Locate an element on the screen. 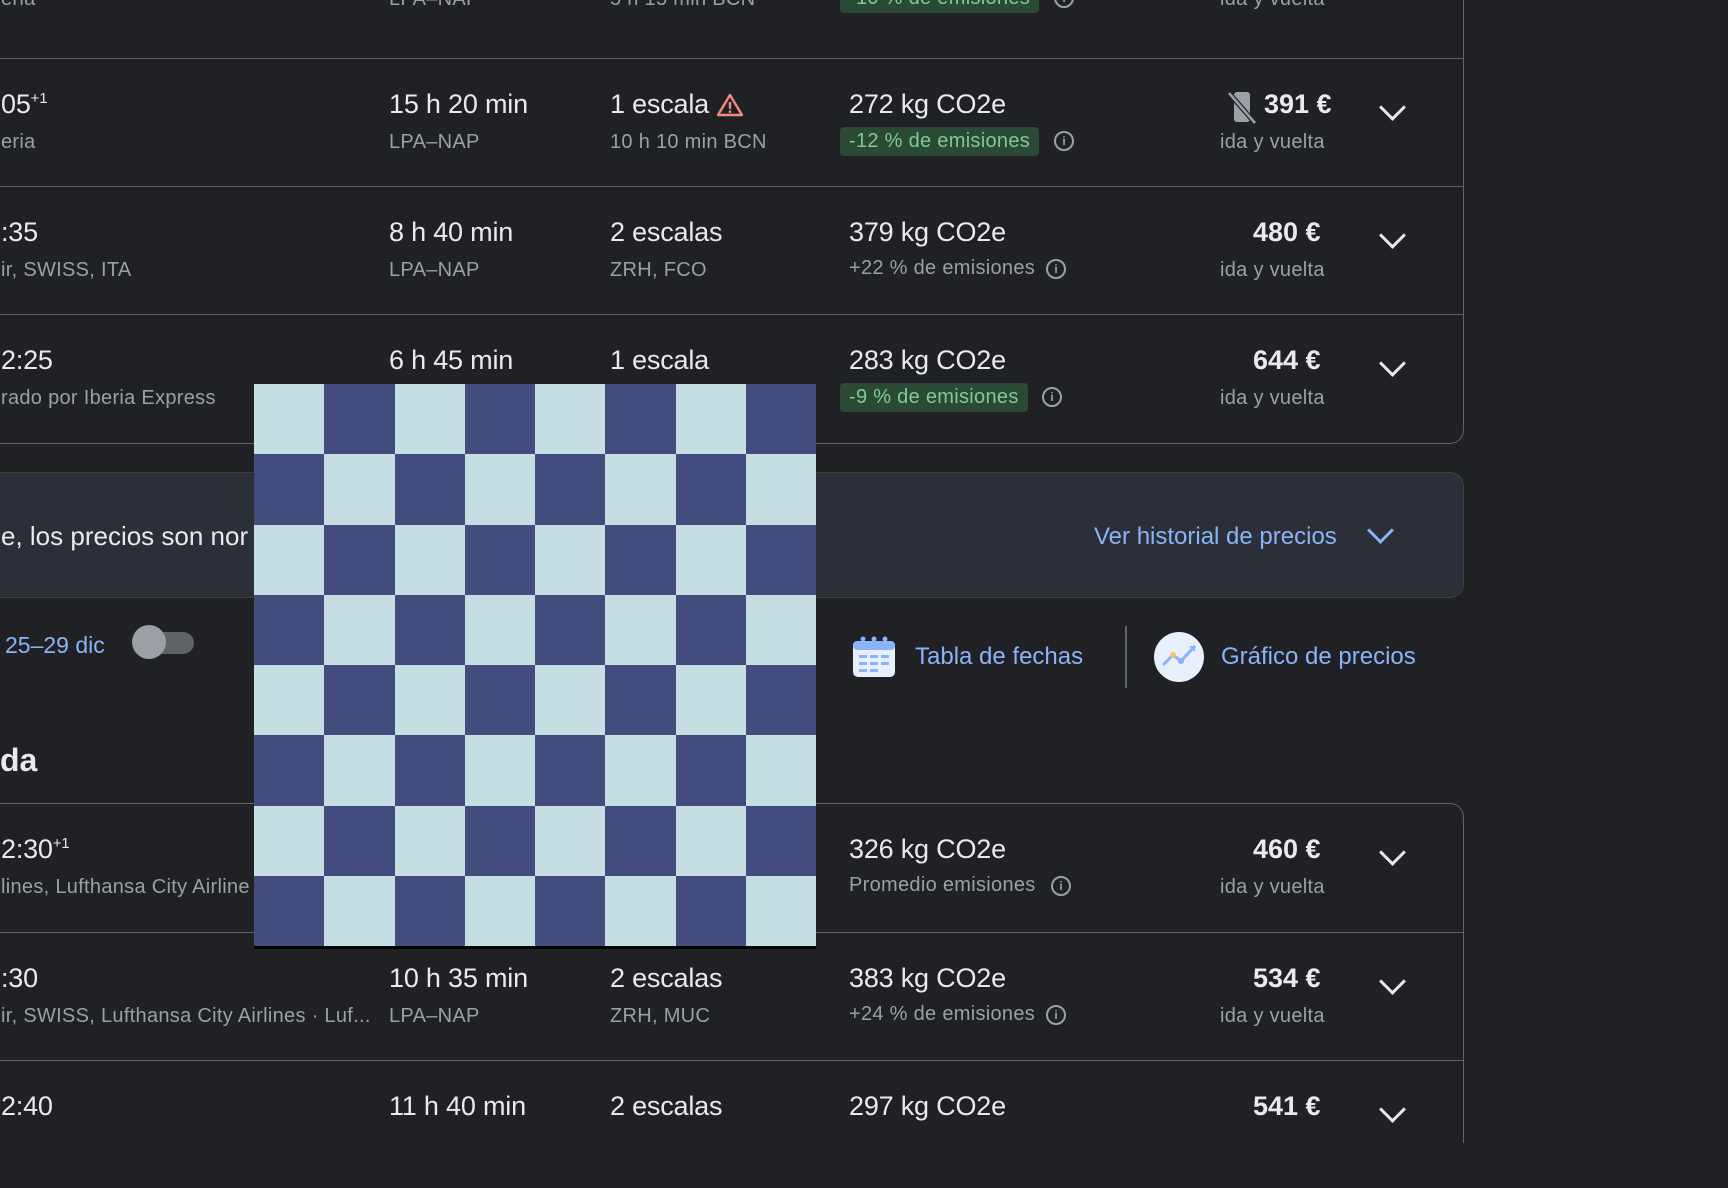 This screenshot has width=1728, height=1188. arrival-time: :35 is located at coordinates (19, 232).